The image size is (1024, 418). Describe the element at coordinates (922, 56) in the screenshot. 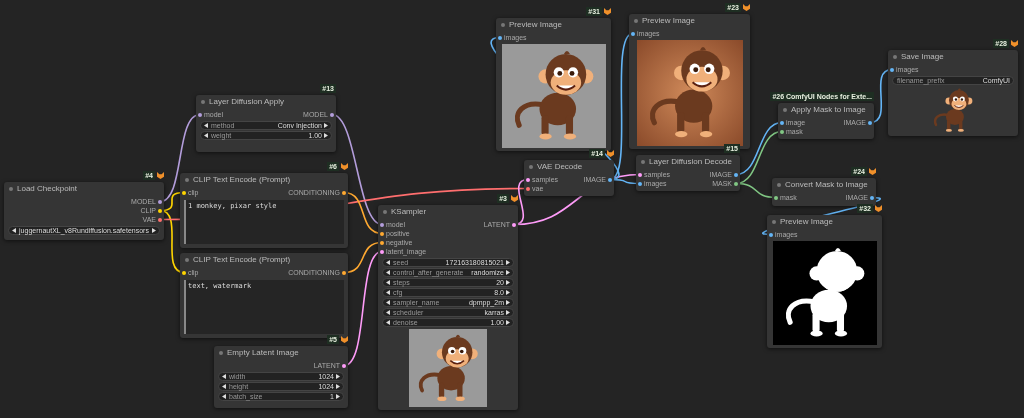

I see `node-title: Save Image` at that location.